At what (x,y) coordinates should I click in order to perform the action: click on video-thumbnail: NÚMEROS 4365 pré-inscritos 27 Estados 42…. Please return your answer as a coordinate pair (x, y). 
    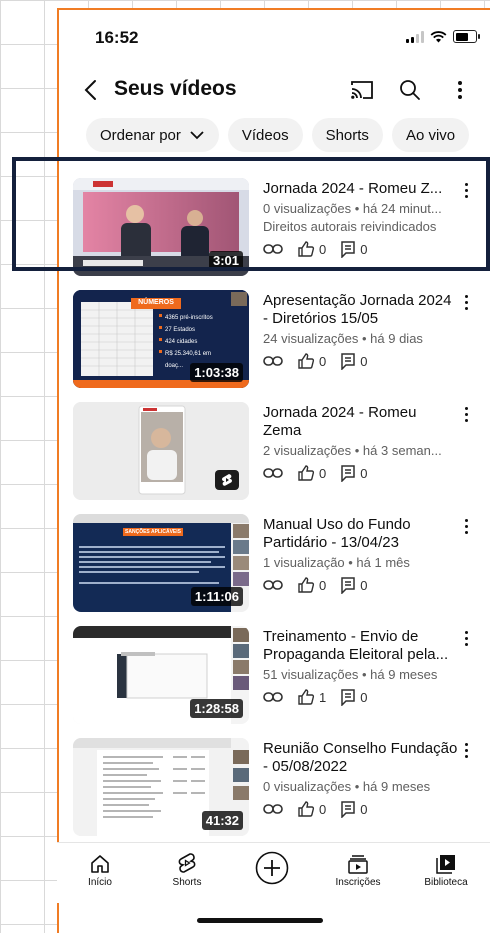
    Looking at the image, I should click on (161, 339).